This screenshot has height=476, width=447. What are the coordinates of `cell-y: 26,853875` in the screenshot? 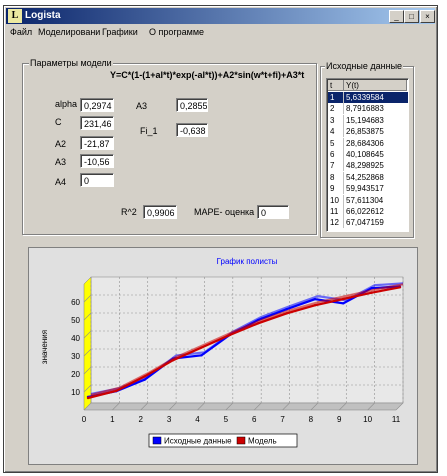 It's located at (375, 131).